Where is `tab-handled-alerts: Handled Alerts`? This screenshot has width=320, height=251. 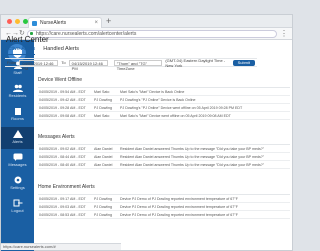 tab-handled-alerts: Handled Alerts is located at coordinates (61, 50).